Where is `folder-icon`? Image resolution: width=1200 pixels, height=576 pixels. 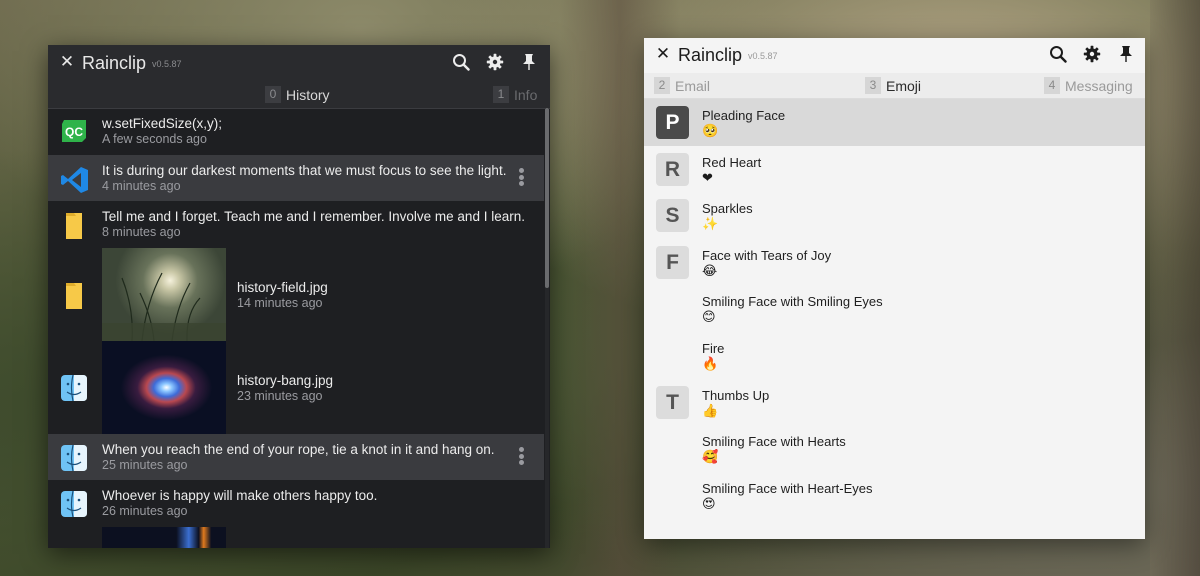
folder-icon is located at coordinates (74, 225).